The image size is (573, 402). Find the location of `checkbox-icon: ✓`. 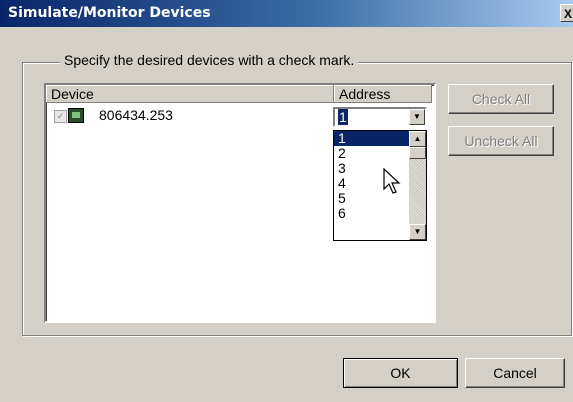

checkbox-icon: ✓ is located at coordinates (60, 116).